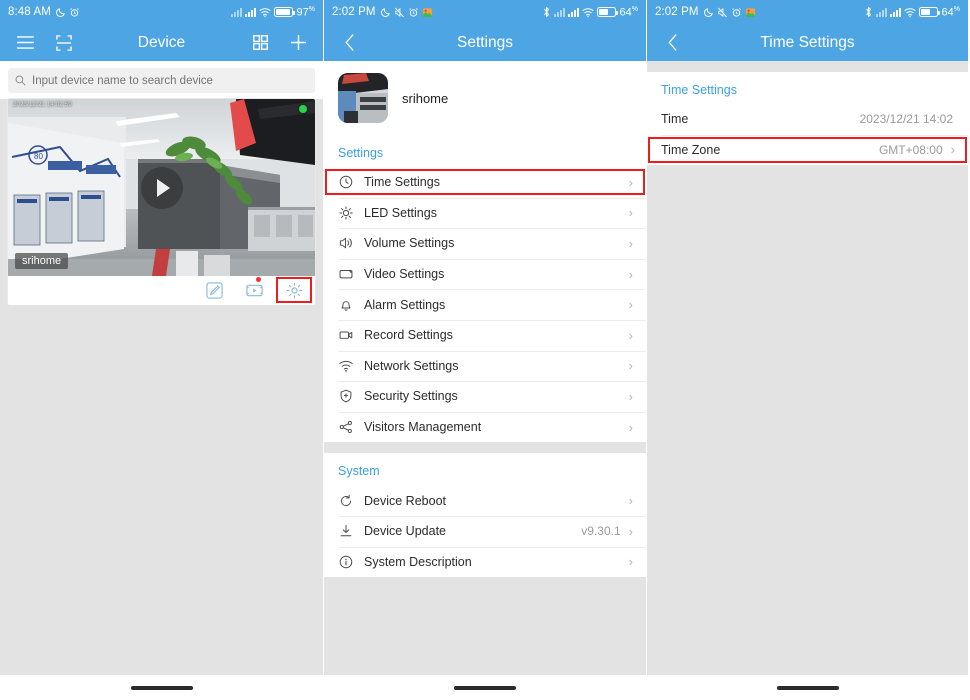 Image resolution: width=970 pixels, height=700 pixels. Describe the element at coordinates (485, 396) in the screenshot. I see `sidebar-item-security-settings: Security Settings ›` at that location.